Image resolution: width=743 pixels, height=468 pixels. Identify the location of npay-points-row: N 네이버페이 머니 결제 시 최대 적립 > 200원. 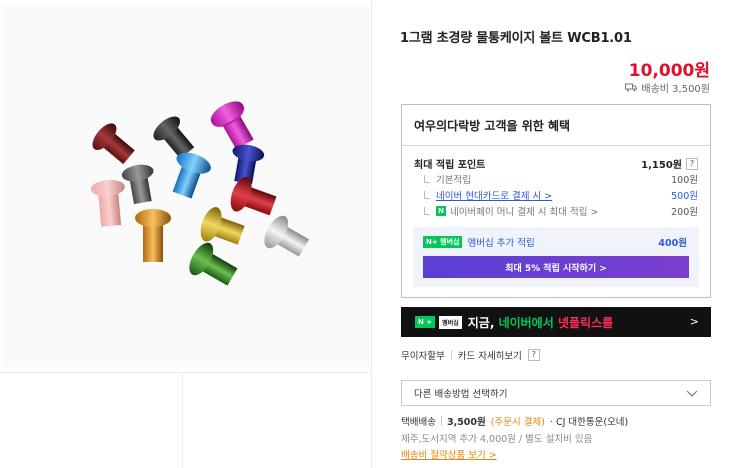
(556, 211).